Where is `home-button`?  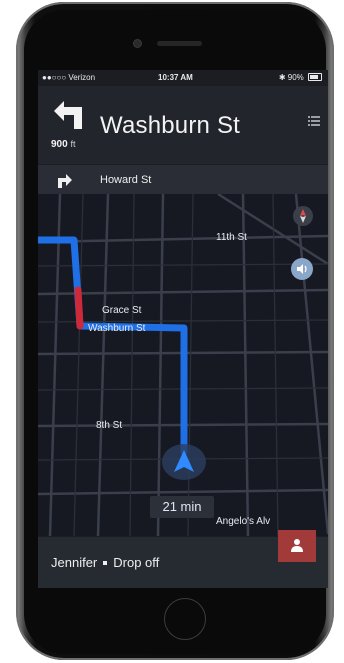 home-button is located at coordinates (185, 619).